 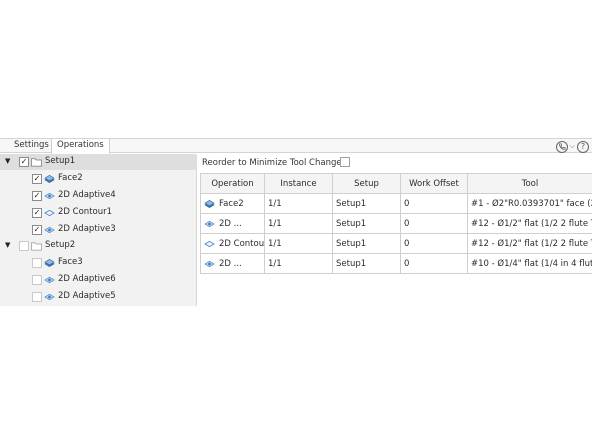 What do you see at coordinates (529, 183) in the screenshot?
I see `column-header-tool: Tool` at bounding box center [529, 183].